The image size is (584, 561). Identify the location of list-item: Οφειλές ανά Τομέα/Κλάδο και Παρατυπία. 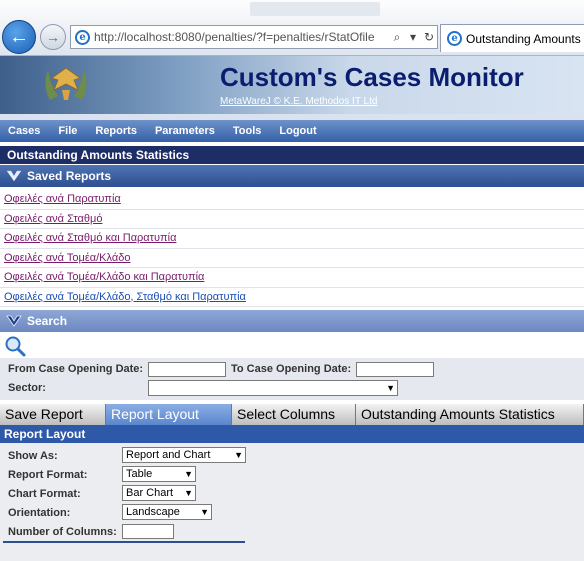
(292, 278).